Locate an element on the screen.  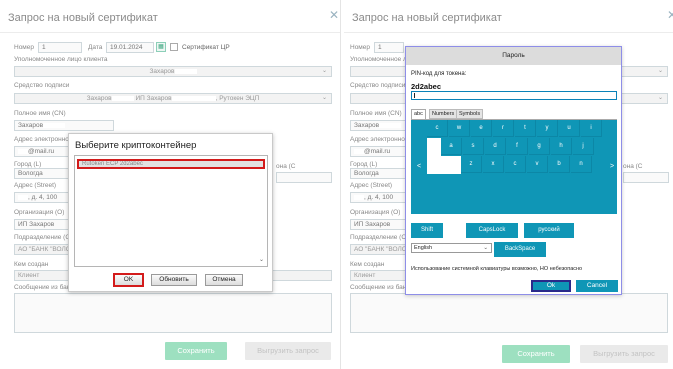
key-t: t is located at coordinates (525, 128).